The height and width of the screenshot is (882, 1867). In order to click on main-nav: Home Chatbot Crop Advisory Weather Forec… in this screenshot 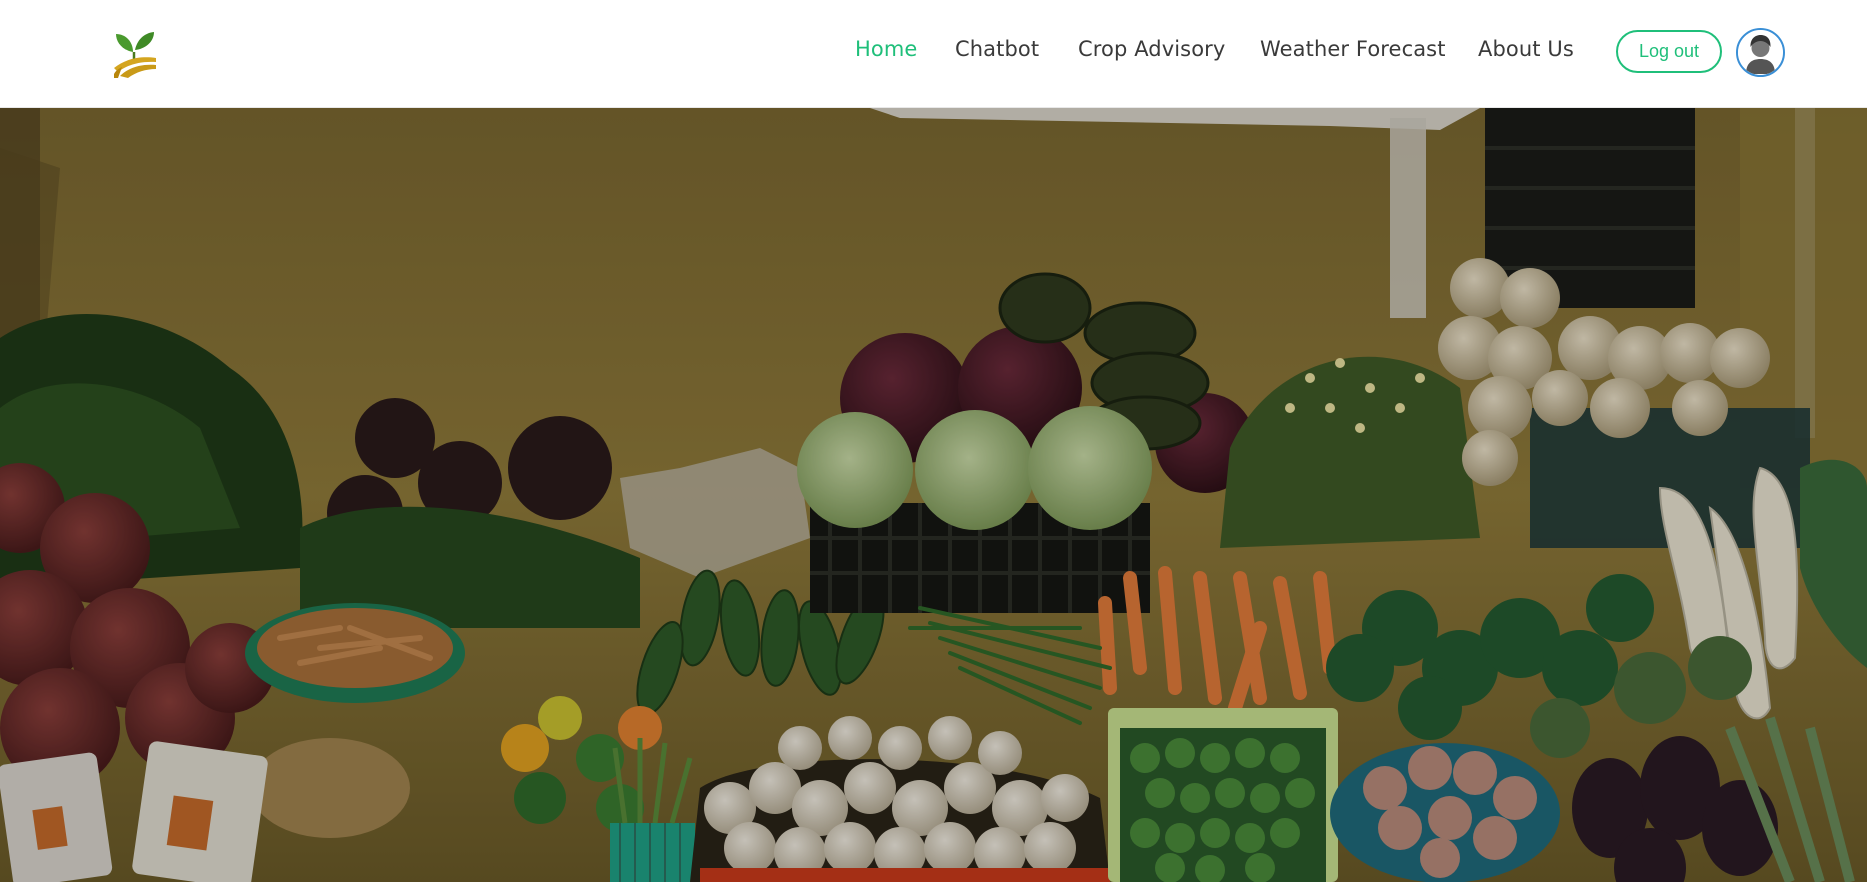, I will do `click(933, 52)`.